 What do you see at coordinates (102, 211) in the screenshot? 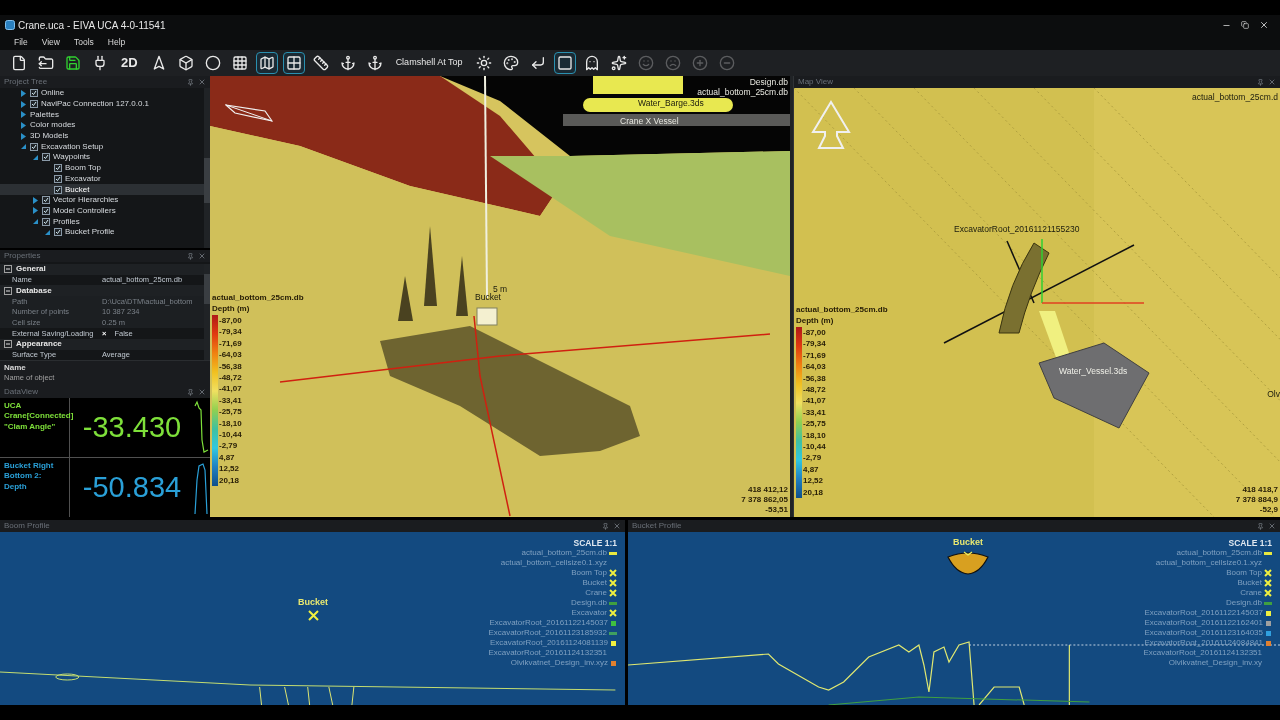
I see `tree-item: Model Controllers` at bounding box center [102, 211].